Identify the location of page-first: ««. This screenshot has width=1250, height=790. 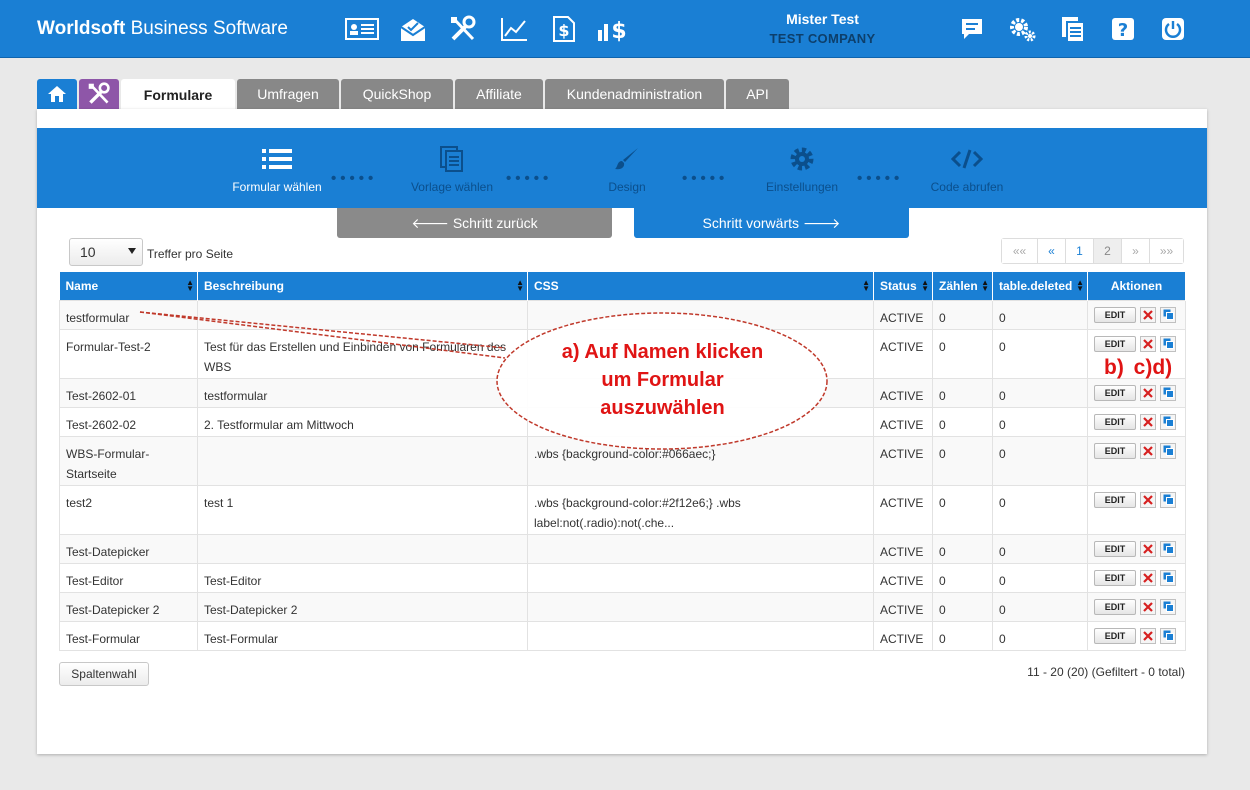
(1019, 251).